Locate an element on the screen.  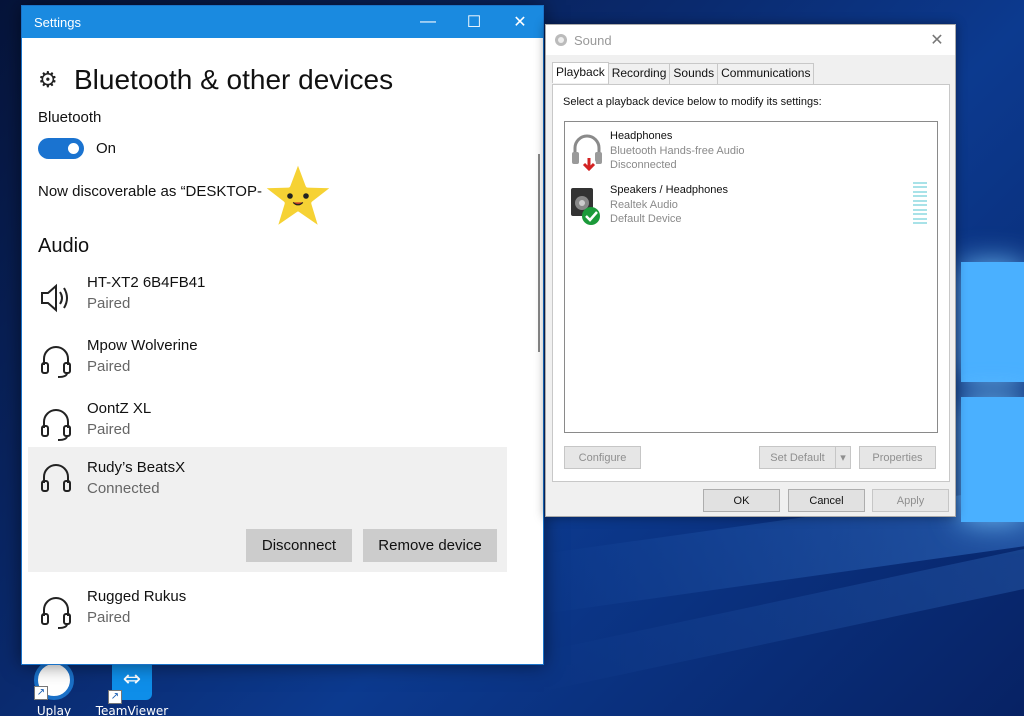
device-name: OontZ XL is located at coordinates (119, 408).